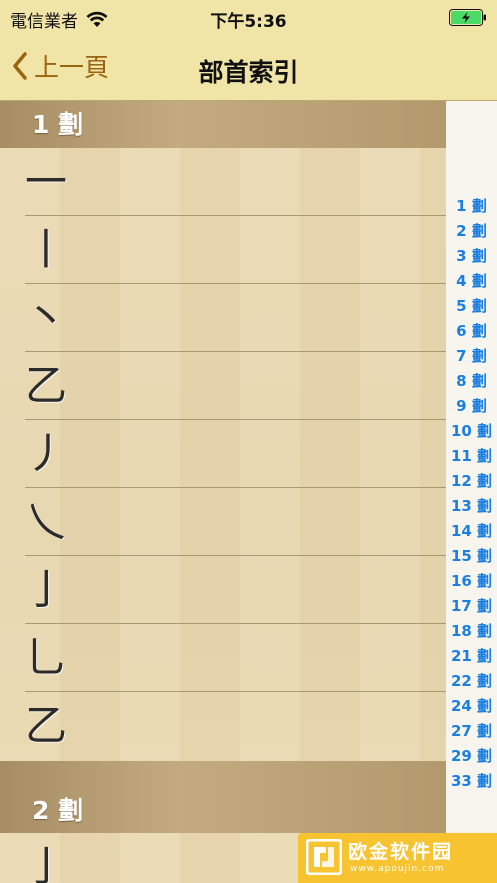 The width and height of the screenshot is (497, 883). What do you see at coordinates (471, 681) in the screenshot?
I see `index-item: 22 劃` at bounding box center [471, 681].